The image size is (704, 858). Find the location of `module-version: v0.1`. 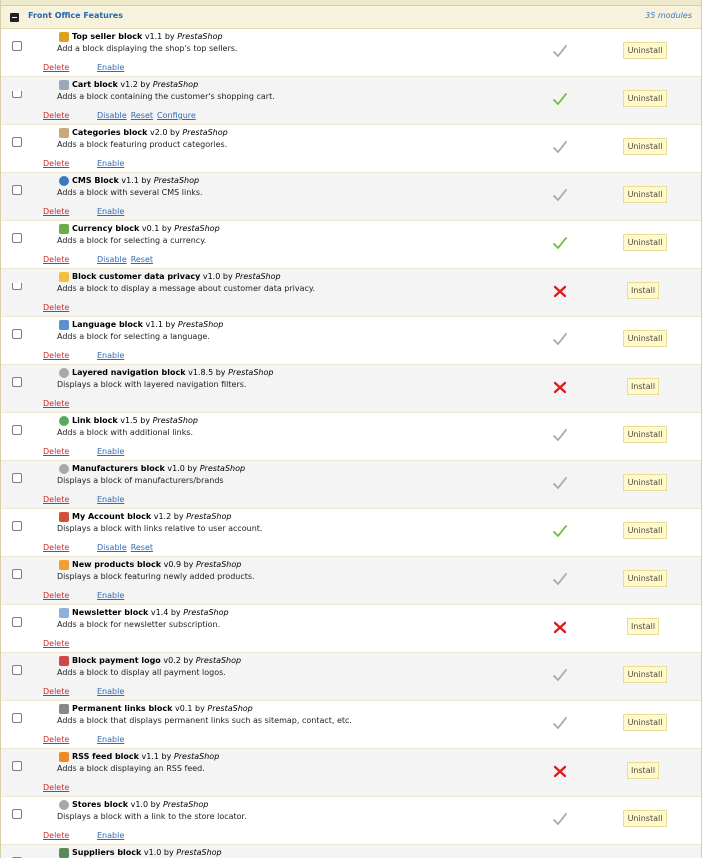

module-version: v0.1 is located at coordinates (184, 708).